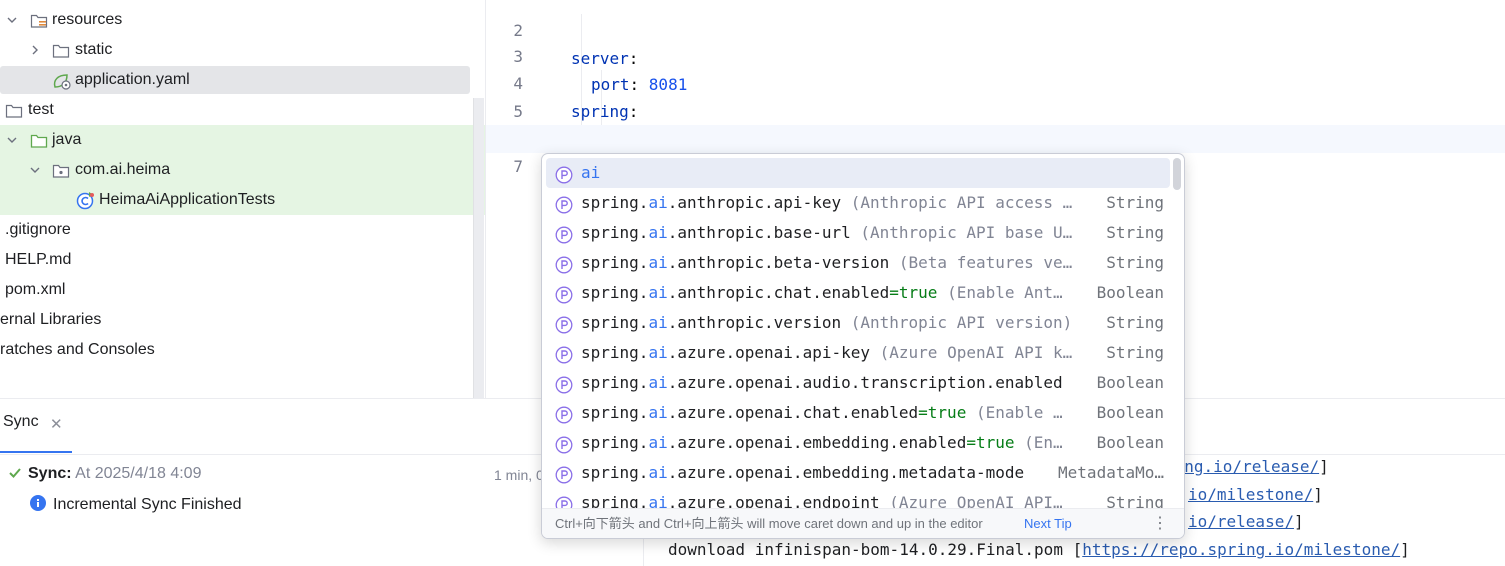 This screenshot has width=1505, height=566. What do you see at coordinates (242, 110) in the screenshot?
I see `tree-item-test: test` at bounding box center [242, 110].